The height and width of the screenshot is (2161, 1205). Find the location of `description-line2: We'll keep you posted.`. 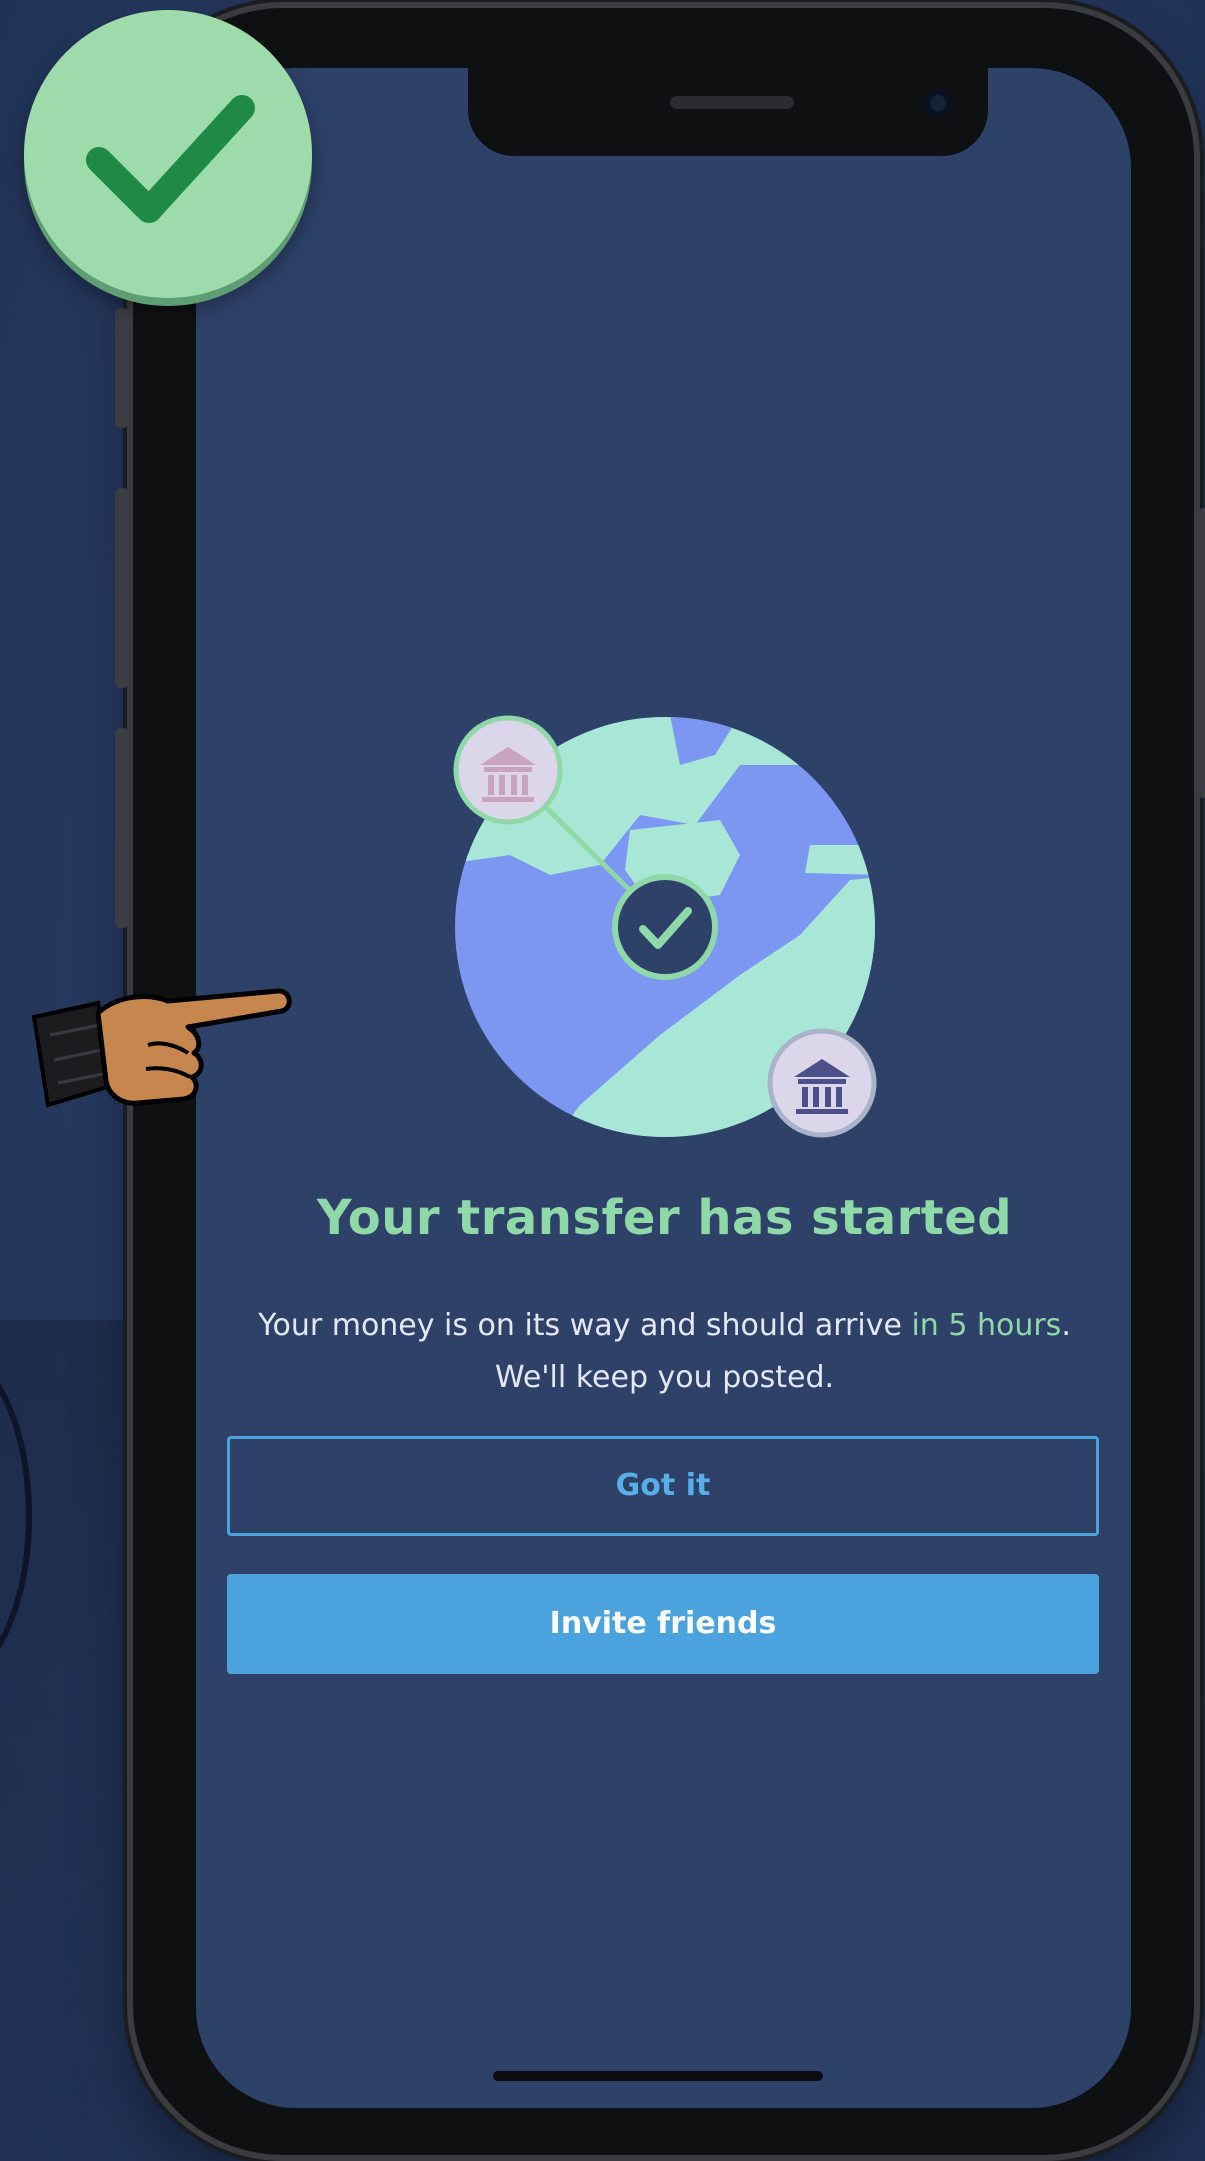

description-line2: We'll keep you posted. is located at coordinates (664, 1377).